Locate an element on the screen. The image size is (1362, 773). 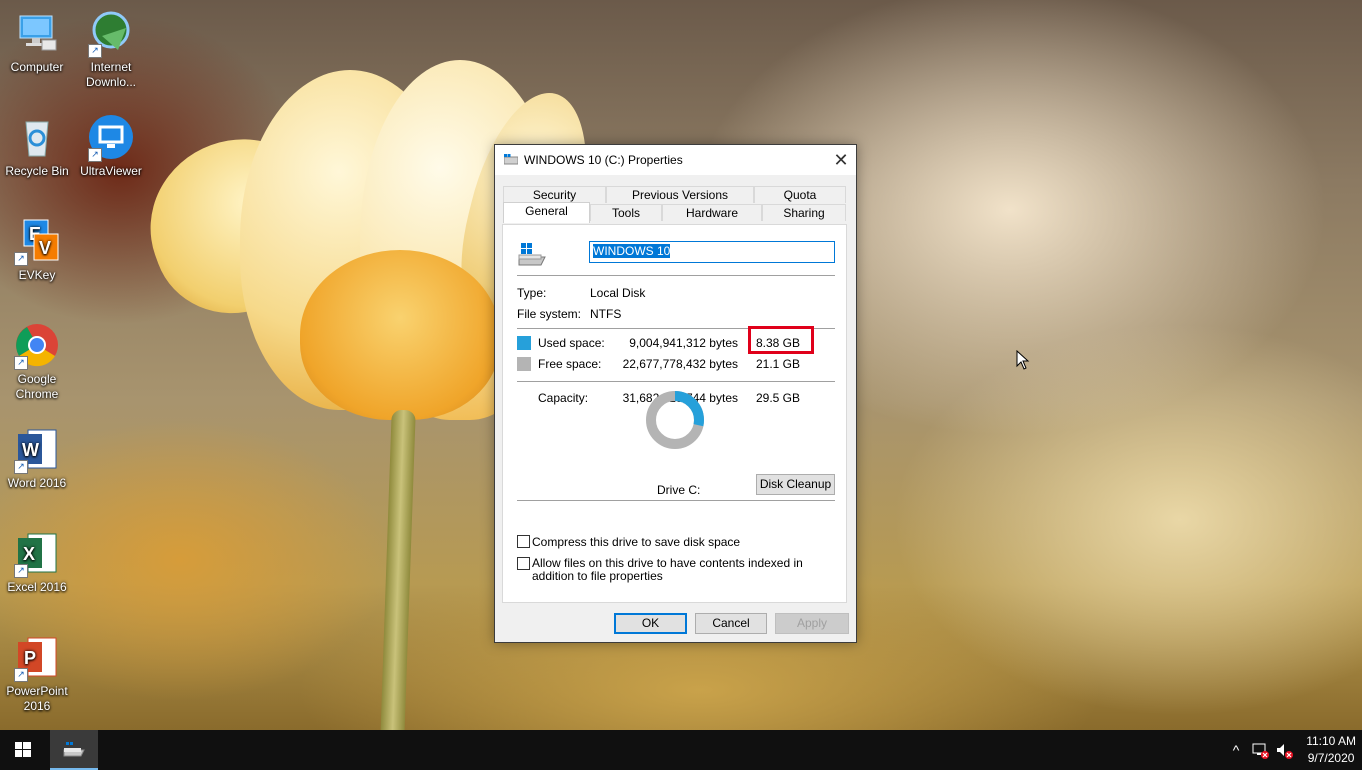
tab-previous-versions: Previous Versions is located at coordinates (680, 194).